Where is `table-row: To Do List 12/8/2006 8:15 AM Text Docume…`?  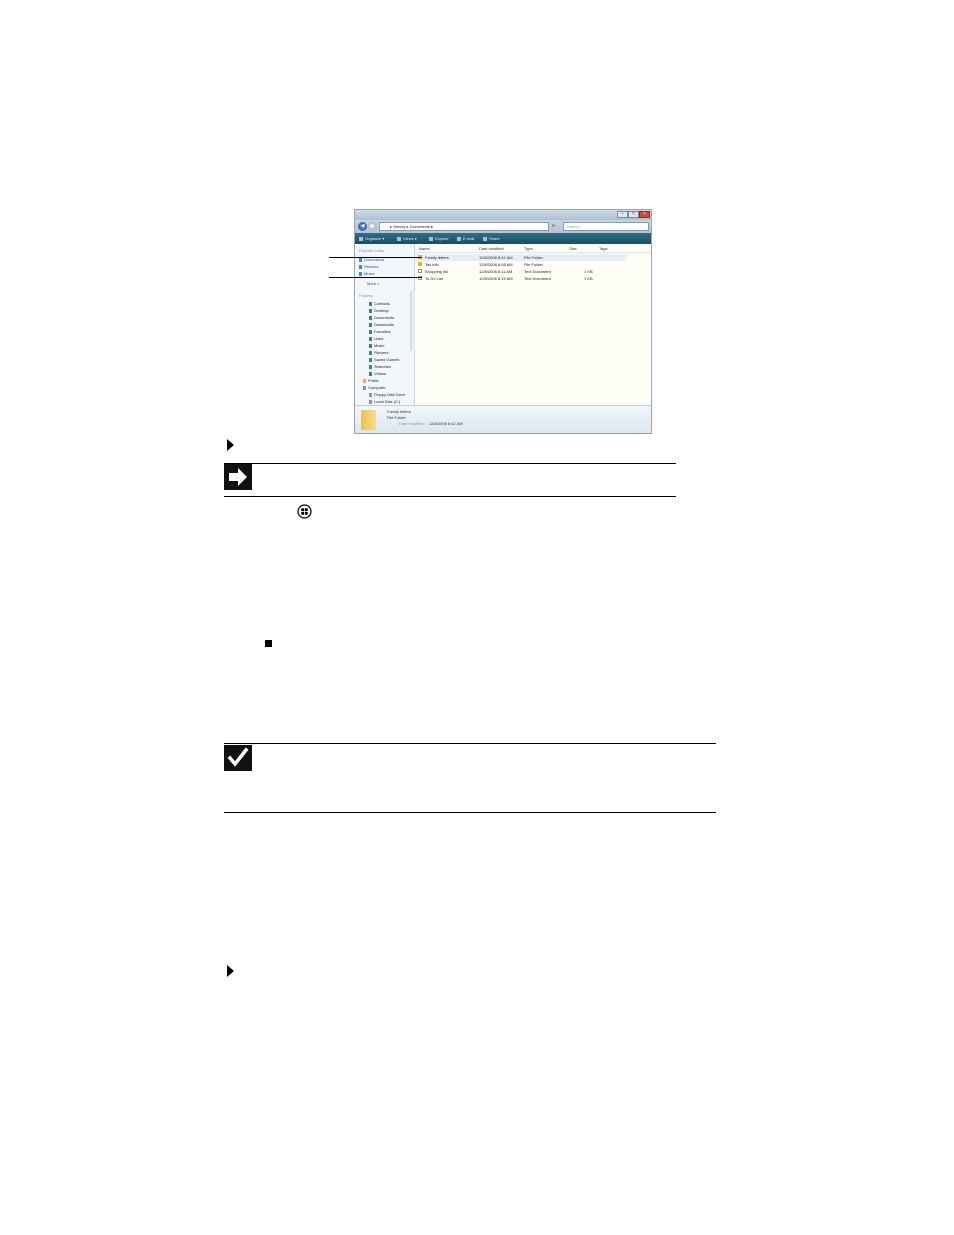 table-row: To Do List 12/8/2006 8:15 AM Text Docume… is located at coordinates (521, 278).